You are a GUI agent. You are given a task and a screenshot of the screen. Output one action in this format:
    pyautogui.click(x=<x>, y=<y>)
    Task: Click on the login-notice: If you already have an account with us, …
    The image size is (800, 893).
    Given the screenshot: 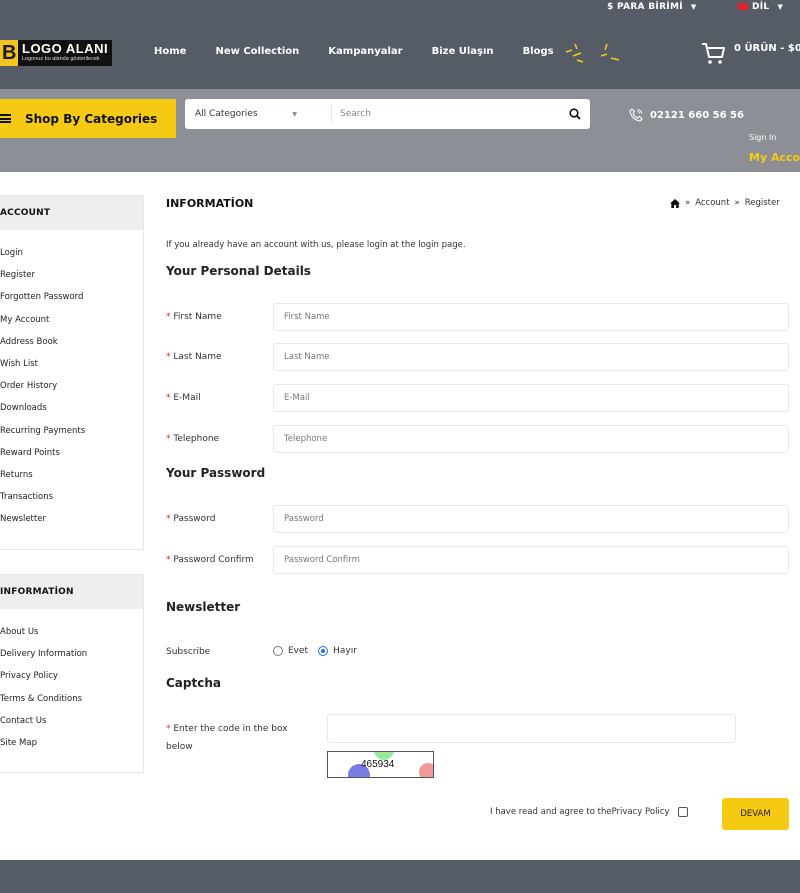 What is the action you would take?
    pyautogui.click(x=316, y=245)
    